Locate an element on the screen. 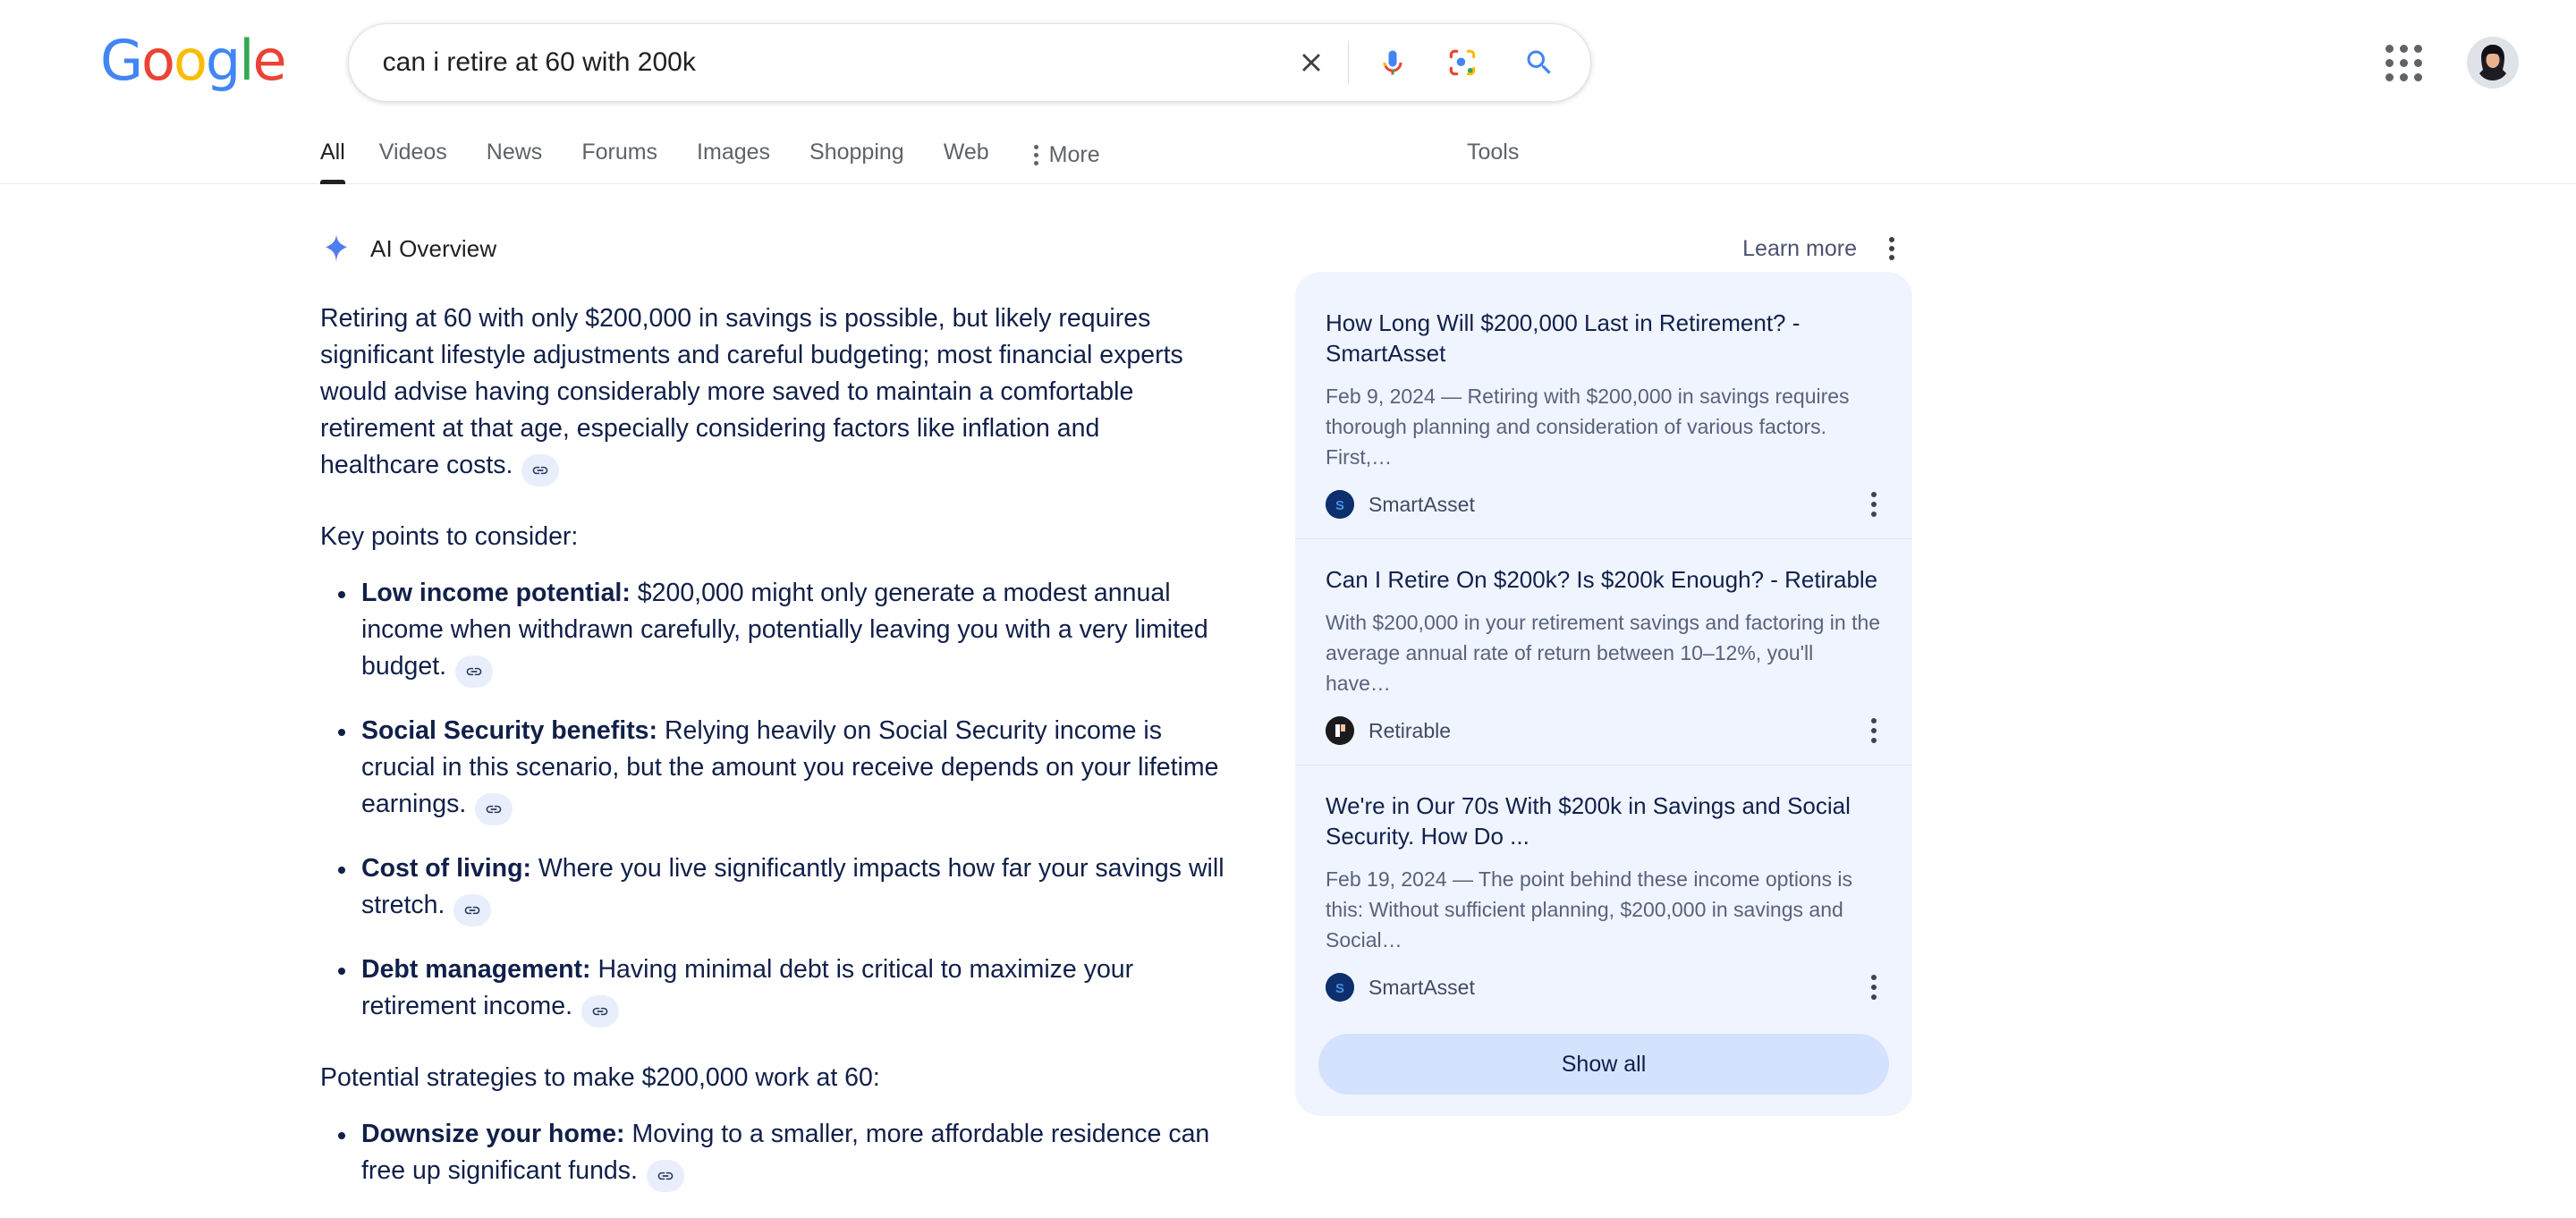  tab-images: Images is located at coordinates (733, 154).